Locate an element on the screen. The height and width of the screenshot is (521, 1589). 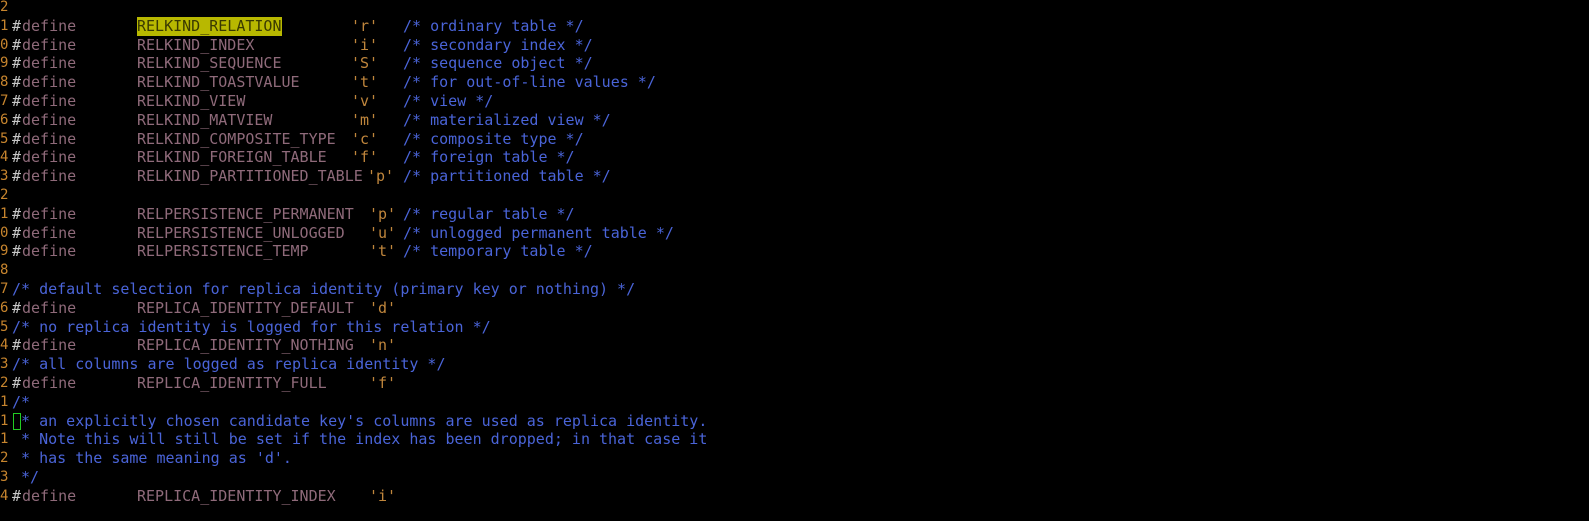
char-literal: 'f' is located at coordinates (365, 157).